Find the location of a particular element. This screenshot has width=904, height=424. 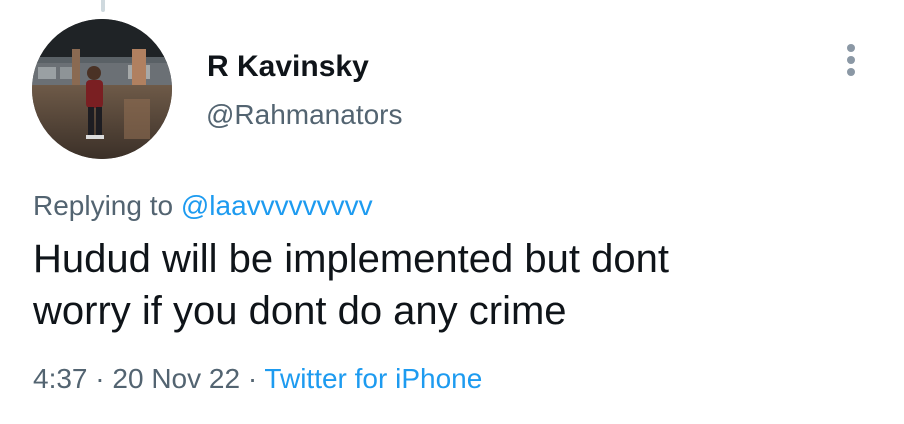

author-display-name: R Kavinsky is located at coordinates (288, 67).